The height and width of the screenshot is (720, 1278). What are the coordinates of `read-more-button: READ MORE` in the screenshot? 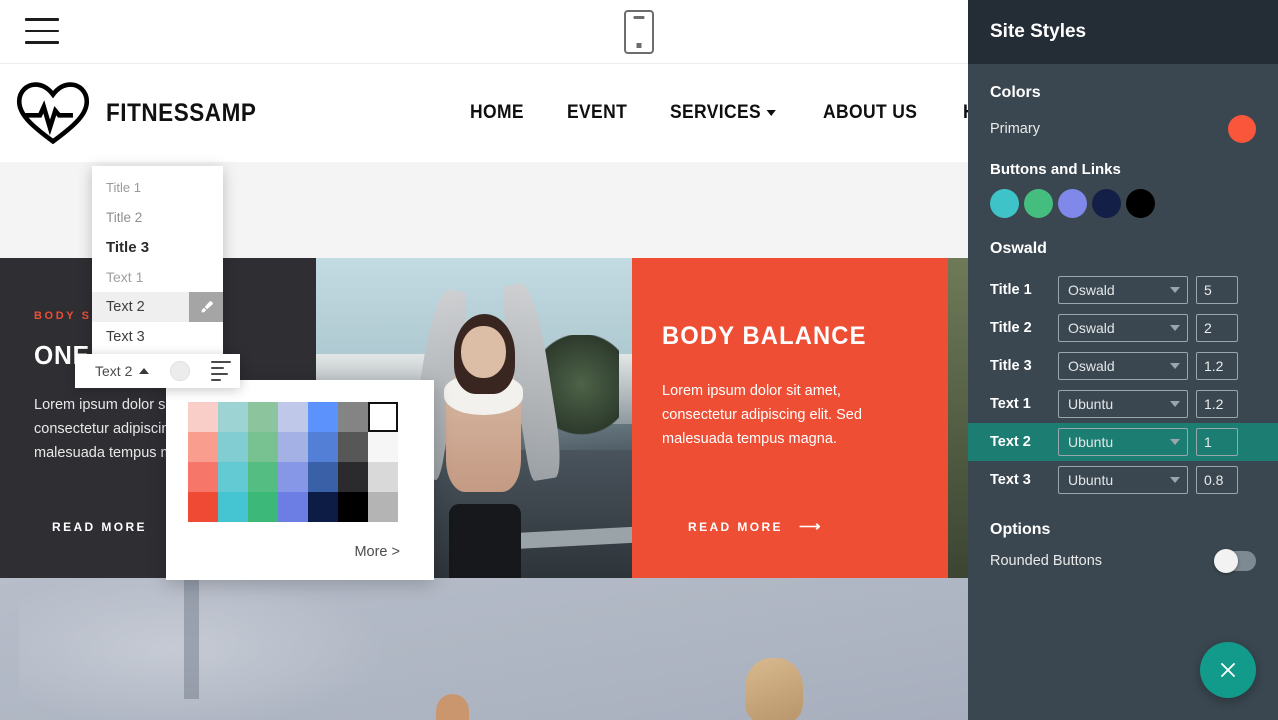 It's located at (99, 527).